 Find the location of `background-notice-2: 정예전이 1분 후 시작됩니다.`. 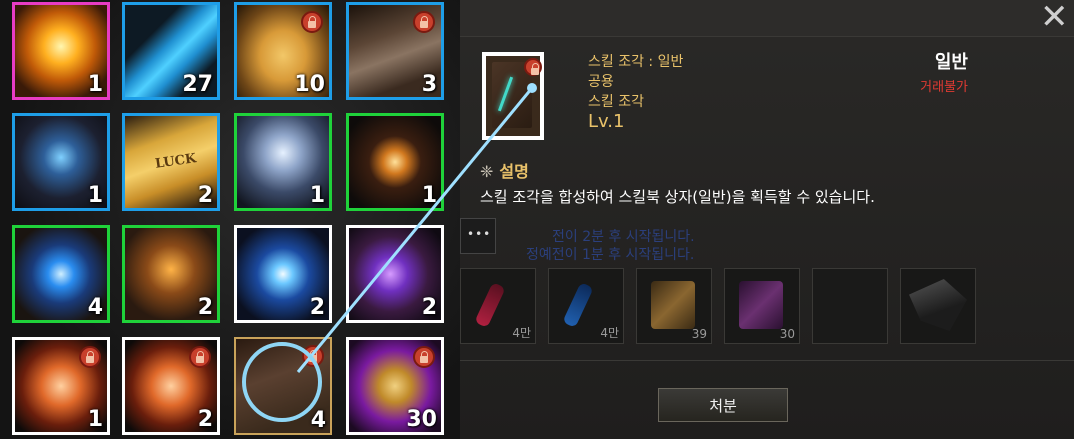

background-notice-2: 정예전이 1분 후 시작됩니다. is located at coordinates (610, 255).